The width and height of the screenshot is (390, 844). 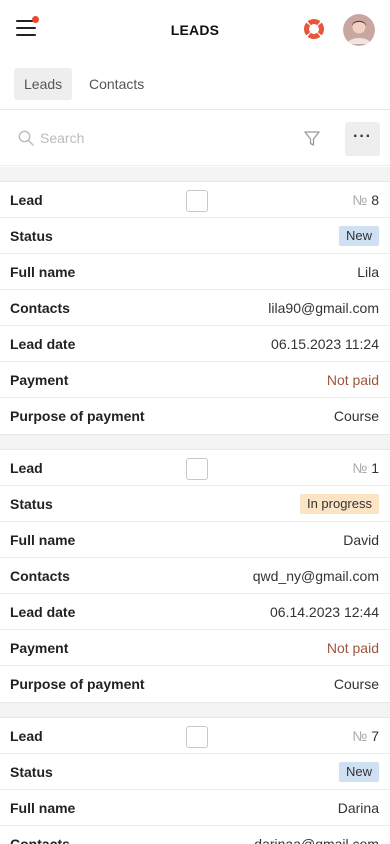 I want to click on filter-button, so click(x=312, y=139).